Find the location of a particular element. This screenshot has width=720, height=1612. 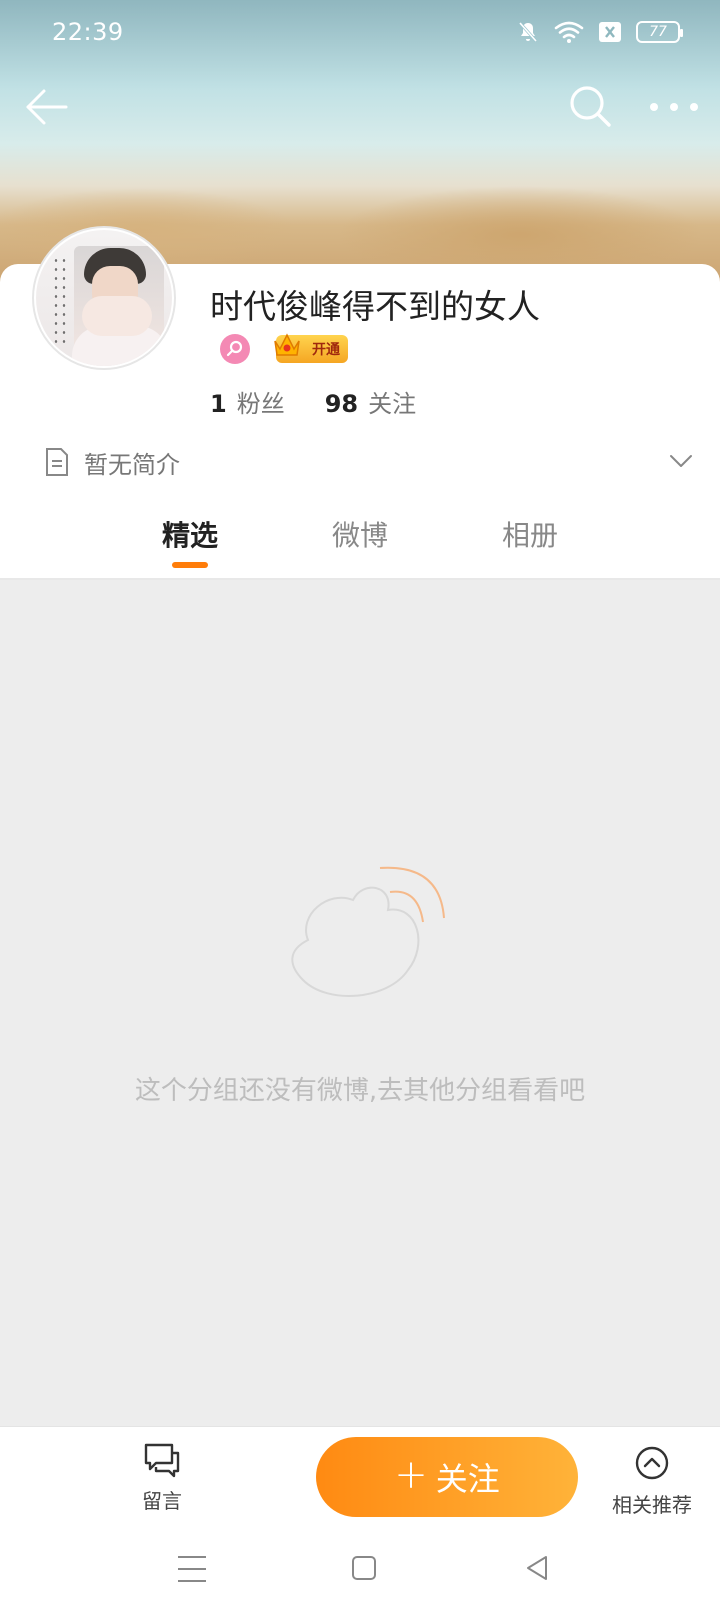

home-icon is located at coordinates (364, 1568).